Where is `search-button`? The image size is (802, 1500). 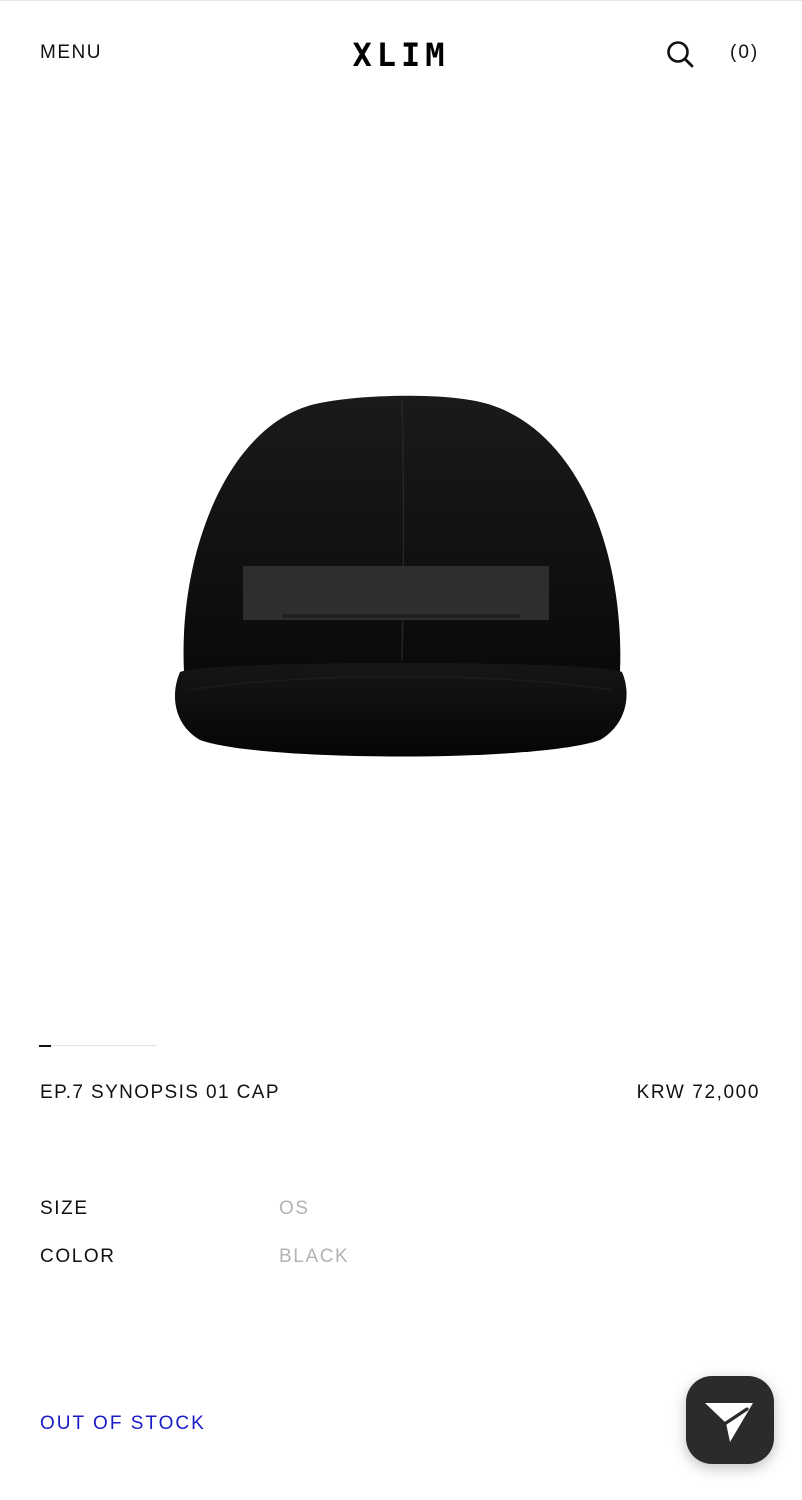 search-button is located at coordinates (680, 54).